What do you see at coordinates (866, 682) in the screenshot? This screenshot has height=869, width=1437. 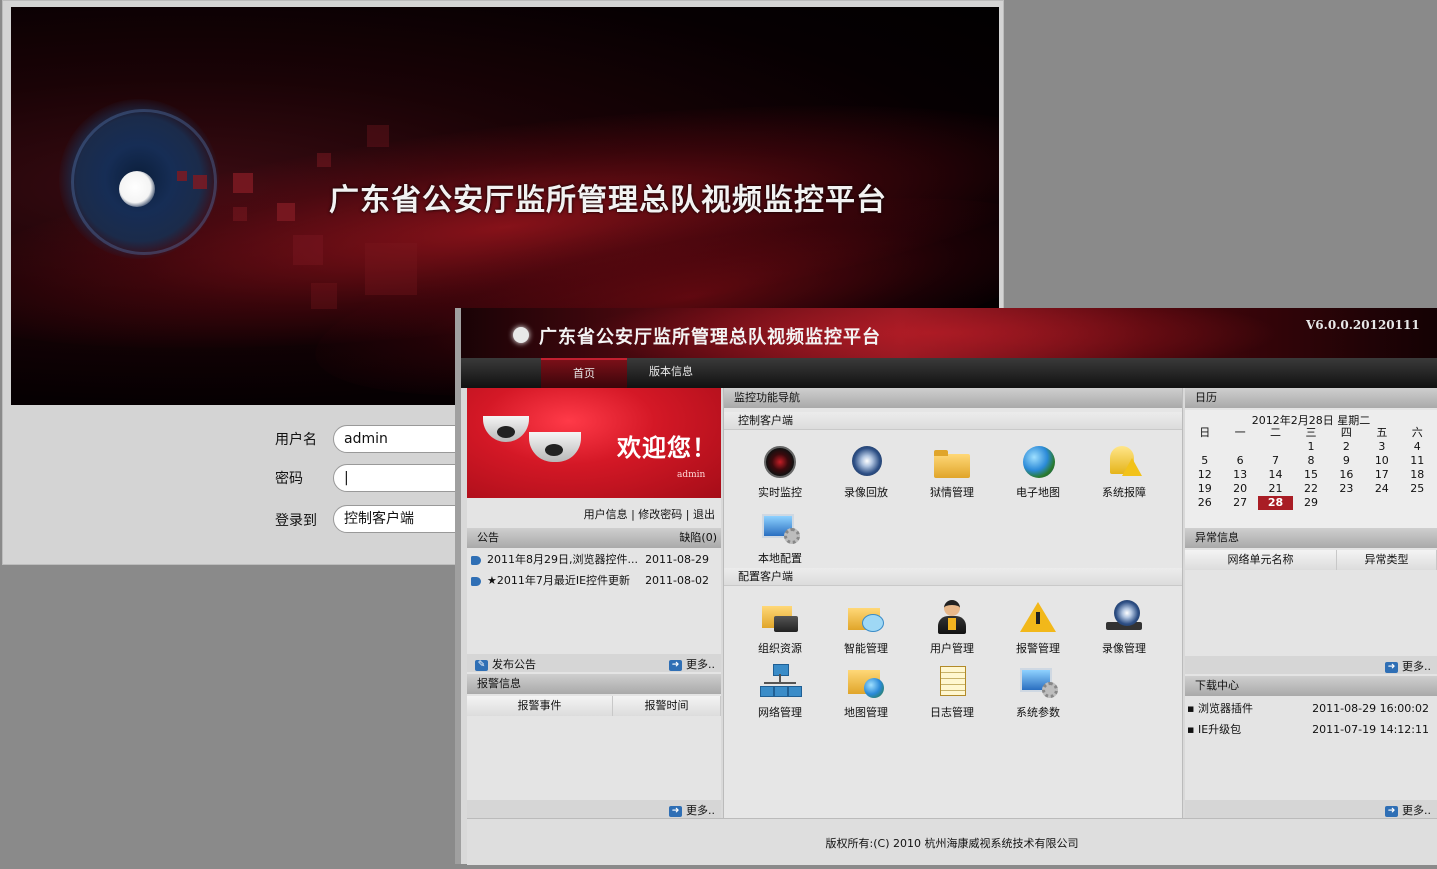 I see `map-folder-icon` at bounding box center [866, 682].